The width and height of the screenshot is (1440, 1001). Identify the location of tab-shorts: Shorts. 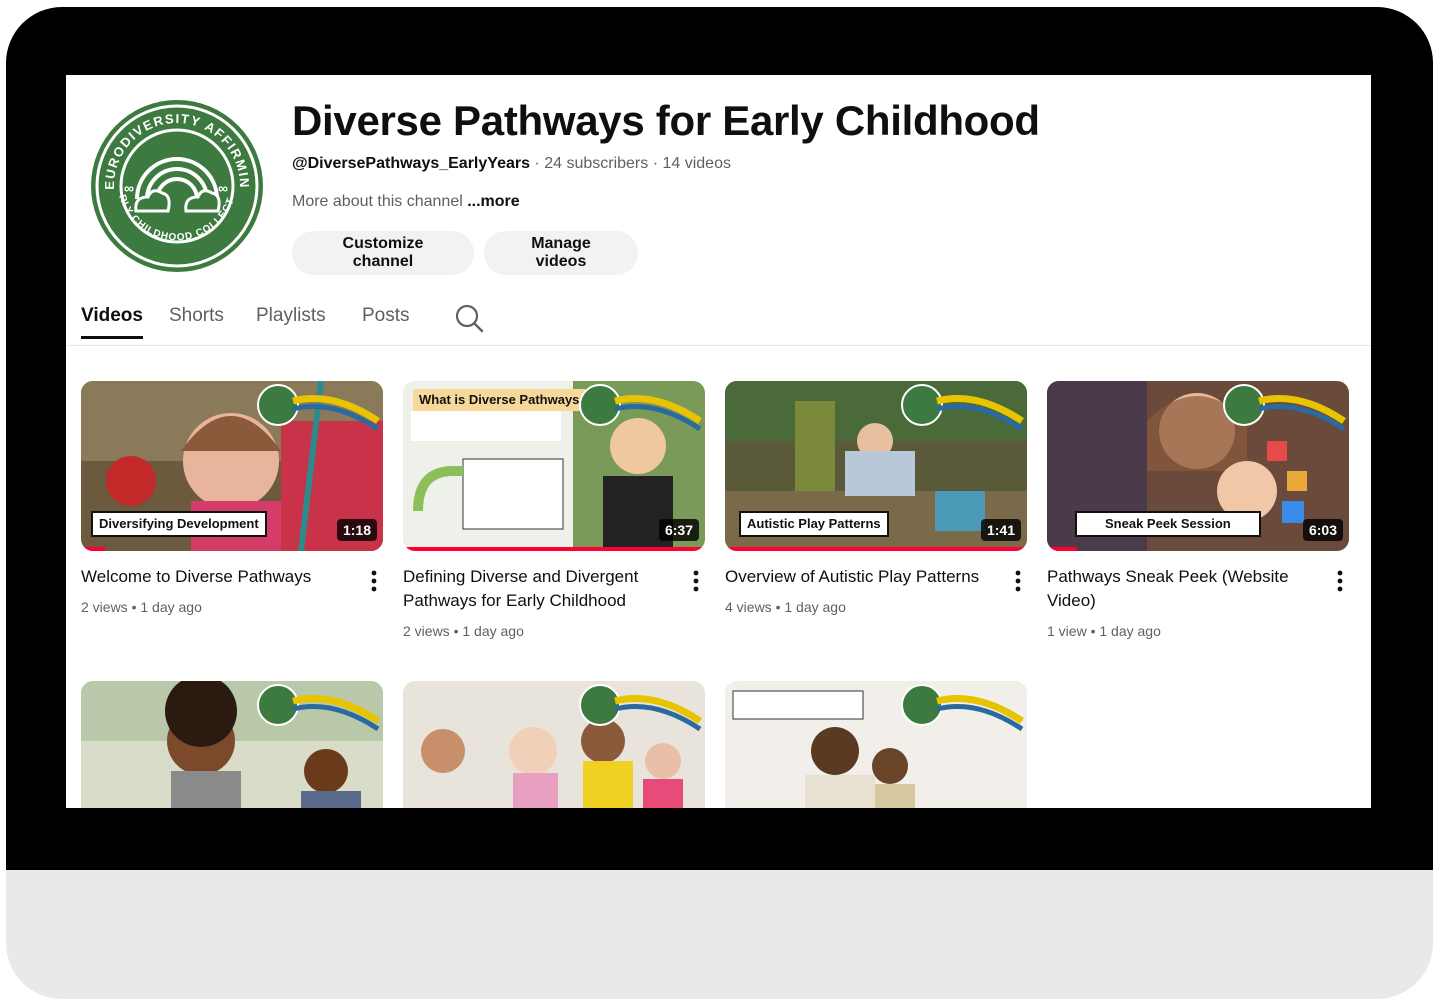
(196, 322).